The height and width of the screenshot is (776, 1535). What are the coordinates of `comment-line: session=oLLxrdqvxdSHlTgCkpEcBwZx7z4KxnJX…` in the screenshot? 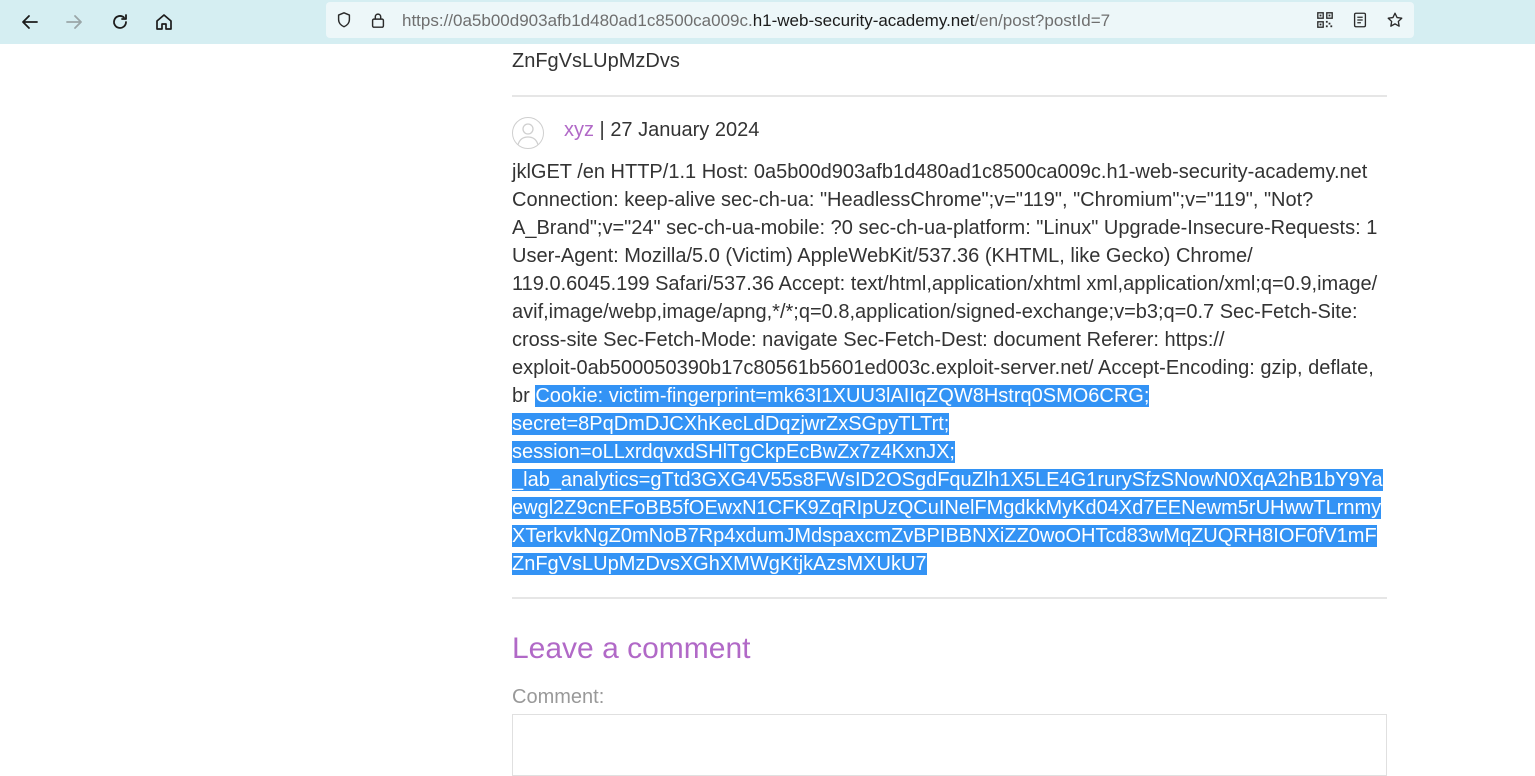 It's located at (949, 452).